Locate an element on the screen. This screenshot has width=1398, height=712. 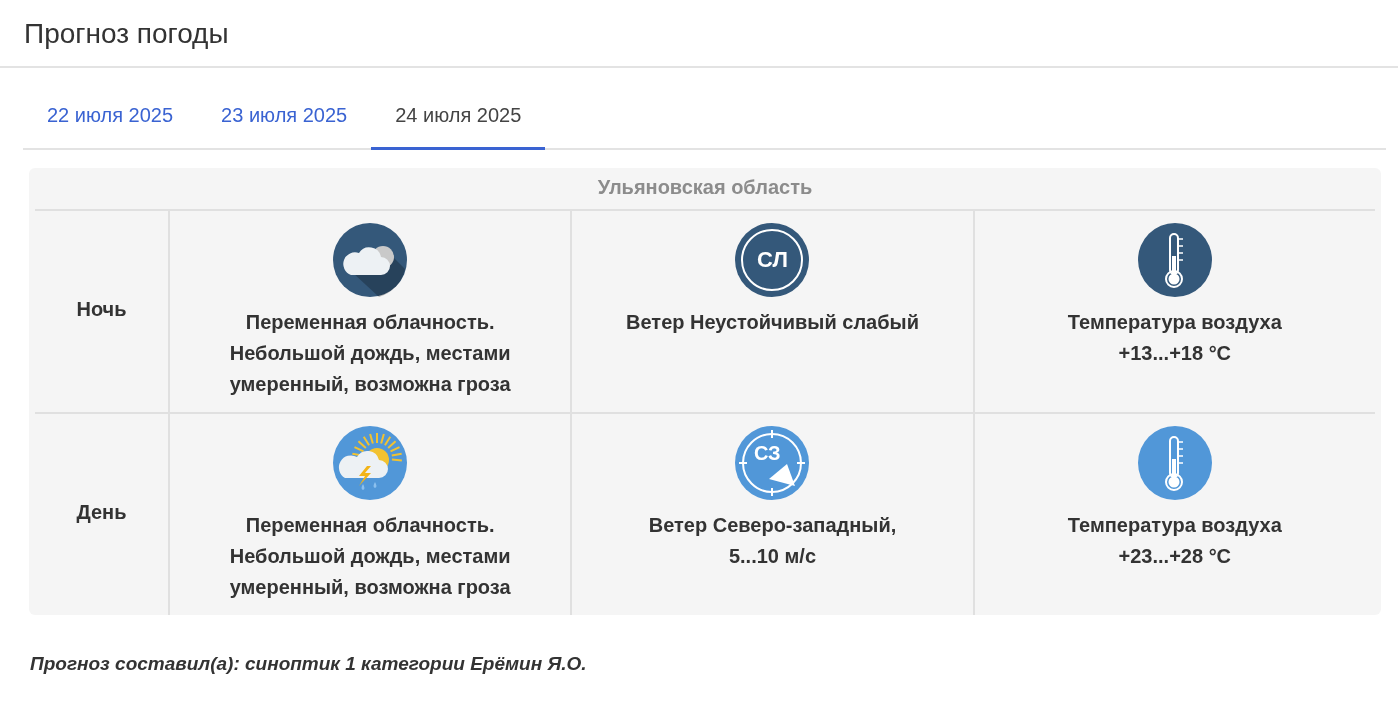
region-heading: Ульяновская область is located at coordinates (705, 189).